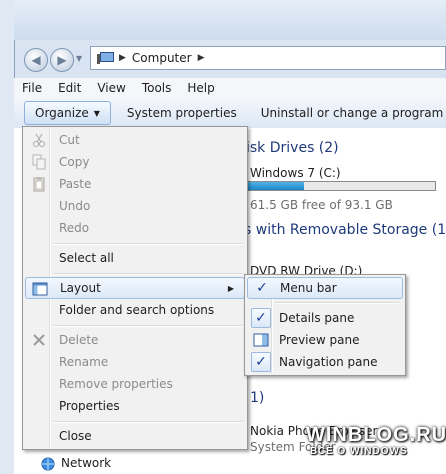 The image size is (446, 474). I want to click on computer-icon, so click(105, 58).